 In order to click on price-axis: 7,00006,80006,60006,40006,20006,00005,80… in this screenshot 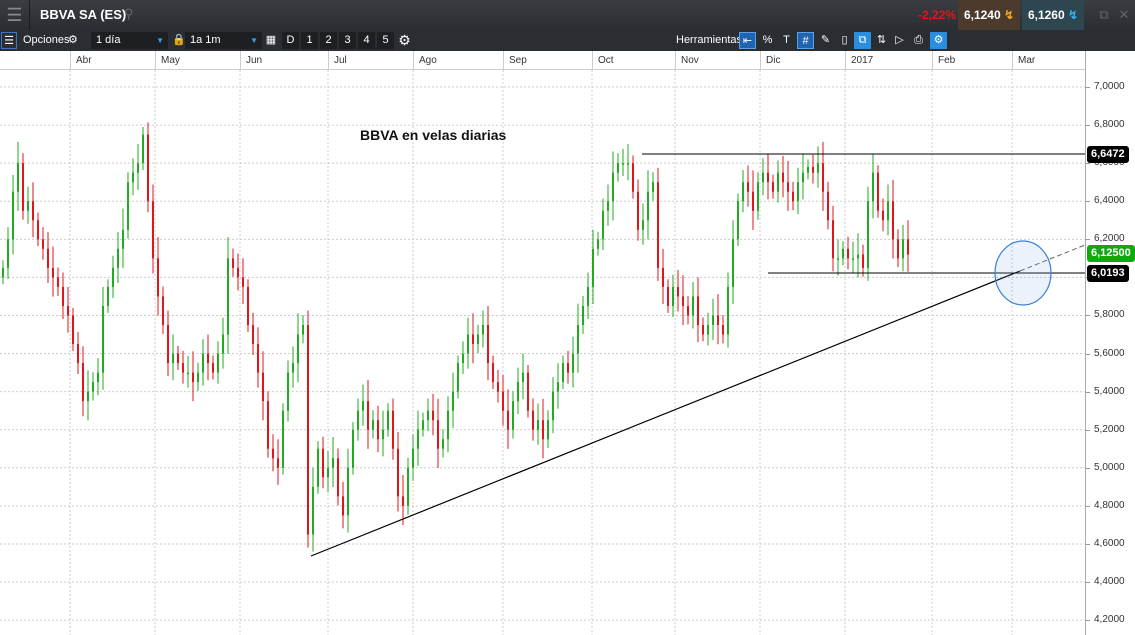, I will do `click(1110, 343)`.